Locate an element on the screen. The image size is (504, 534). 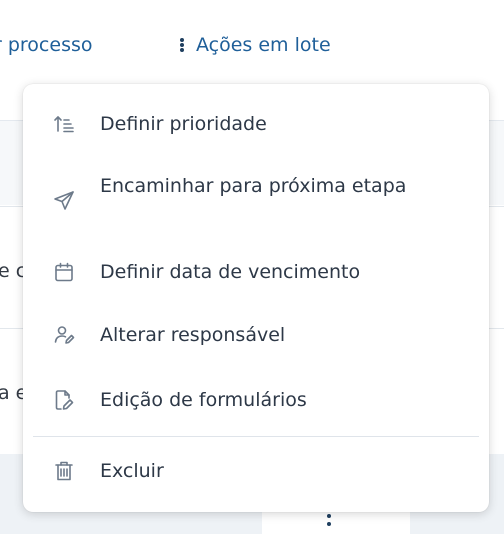
batch-actions-label: Ações em lote is located at coordinates (263, 45).